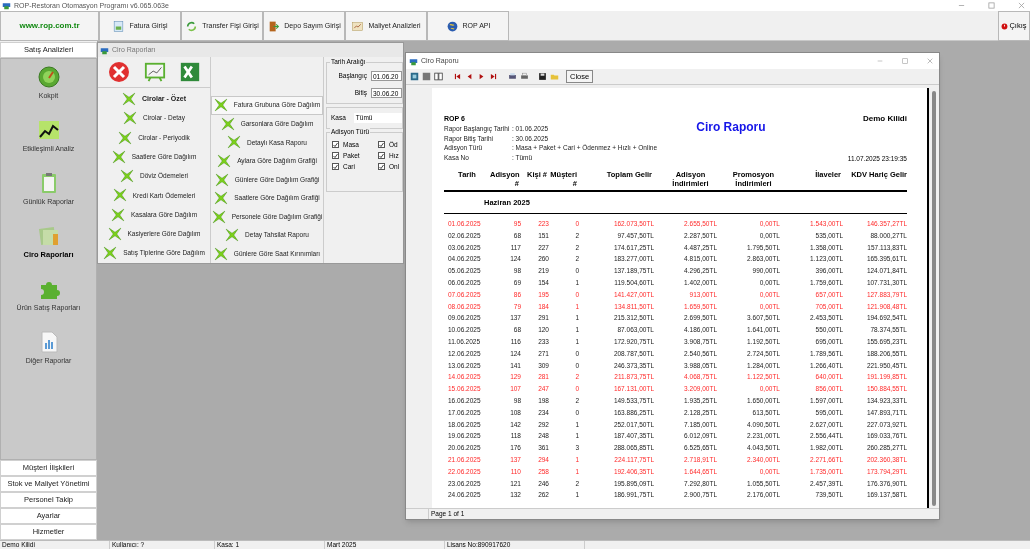 This screenshot has height=549, width=1030. Describe the element at coordinates (934, 298) in the screenshot. I see `scrollbar` at that location.